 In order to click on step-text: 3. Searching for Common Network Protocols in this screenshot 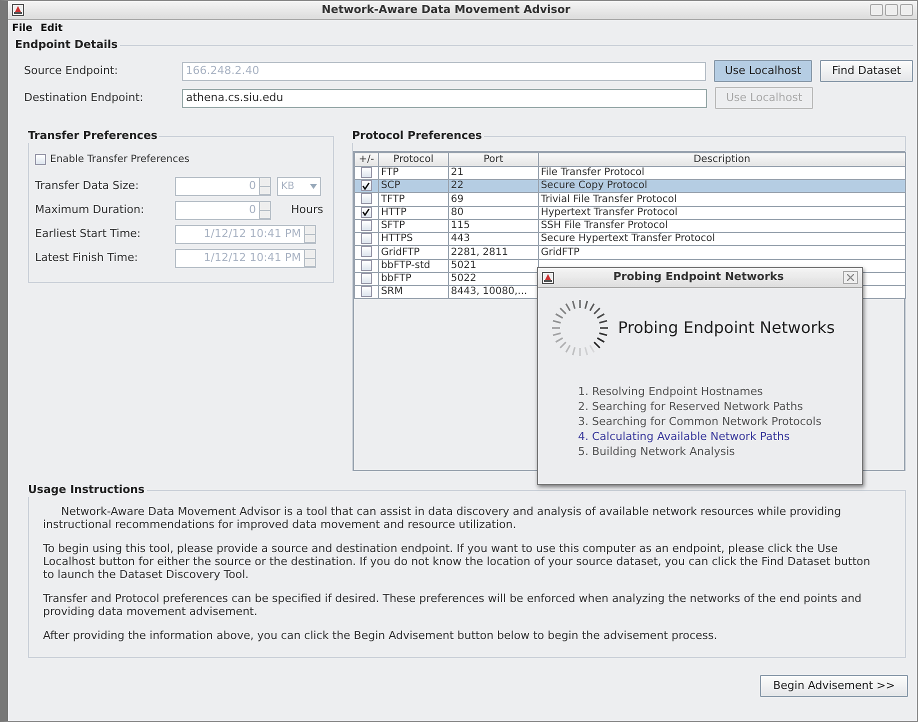, I will do `click(700, 421)`.